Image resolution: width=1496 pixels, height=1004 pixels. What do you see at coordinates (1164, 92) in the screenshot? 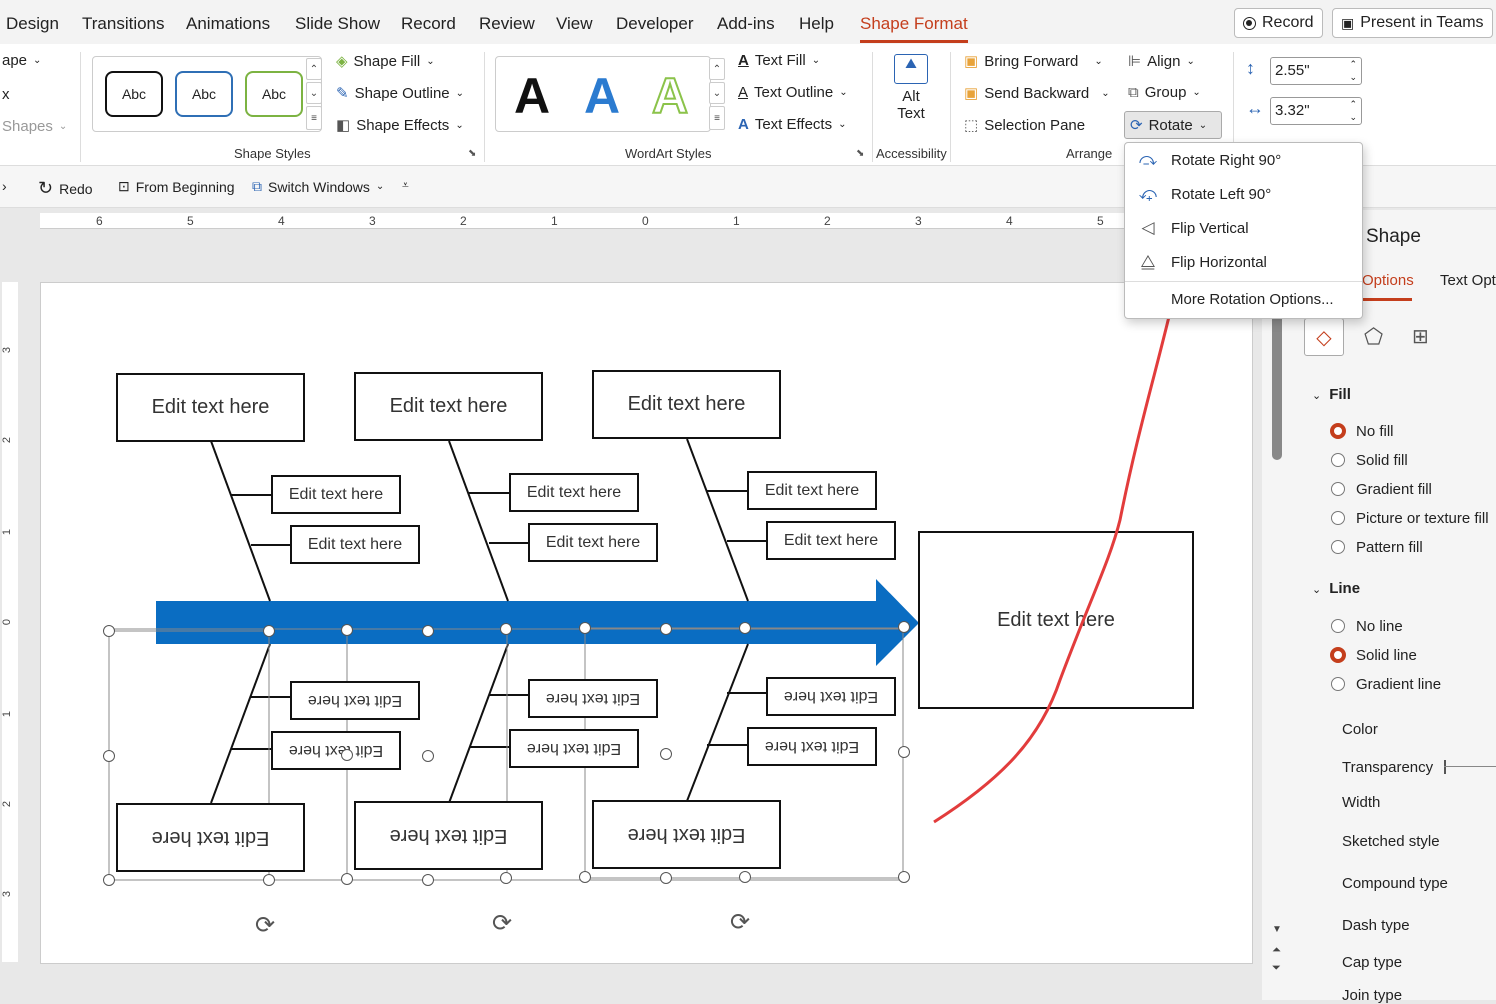
I see `group-button: ⧉ Group ⌄` at bounding box center [1164, 92].